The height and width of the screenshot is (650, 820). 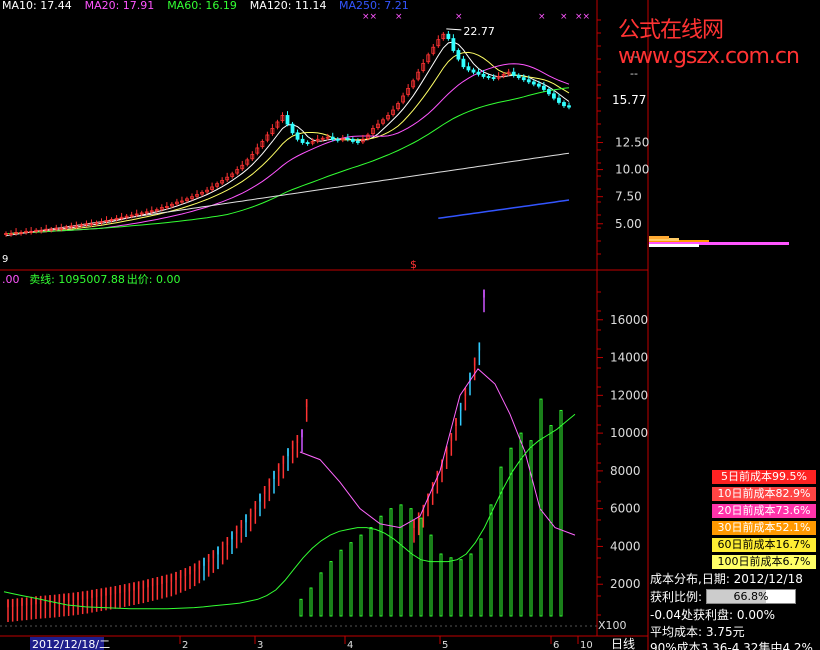 What do you see at coordinates (709, 43) in the screenshot?
I see `watermark: 公式在线网www.gszx.com.cn` at bounding box center [709, 43].